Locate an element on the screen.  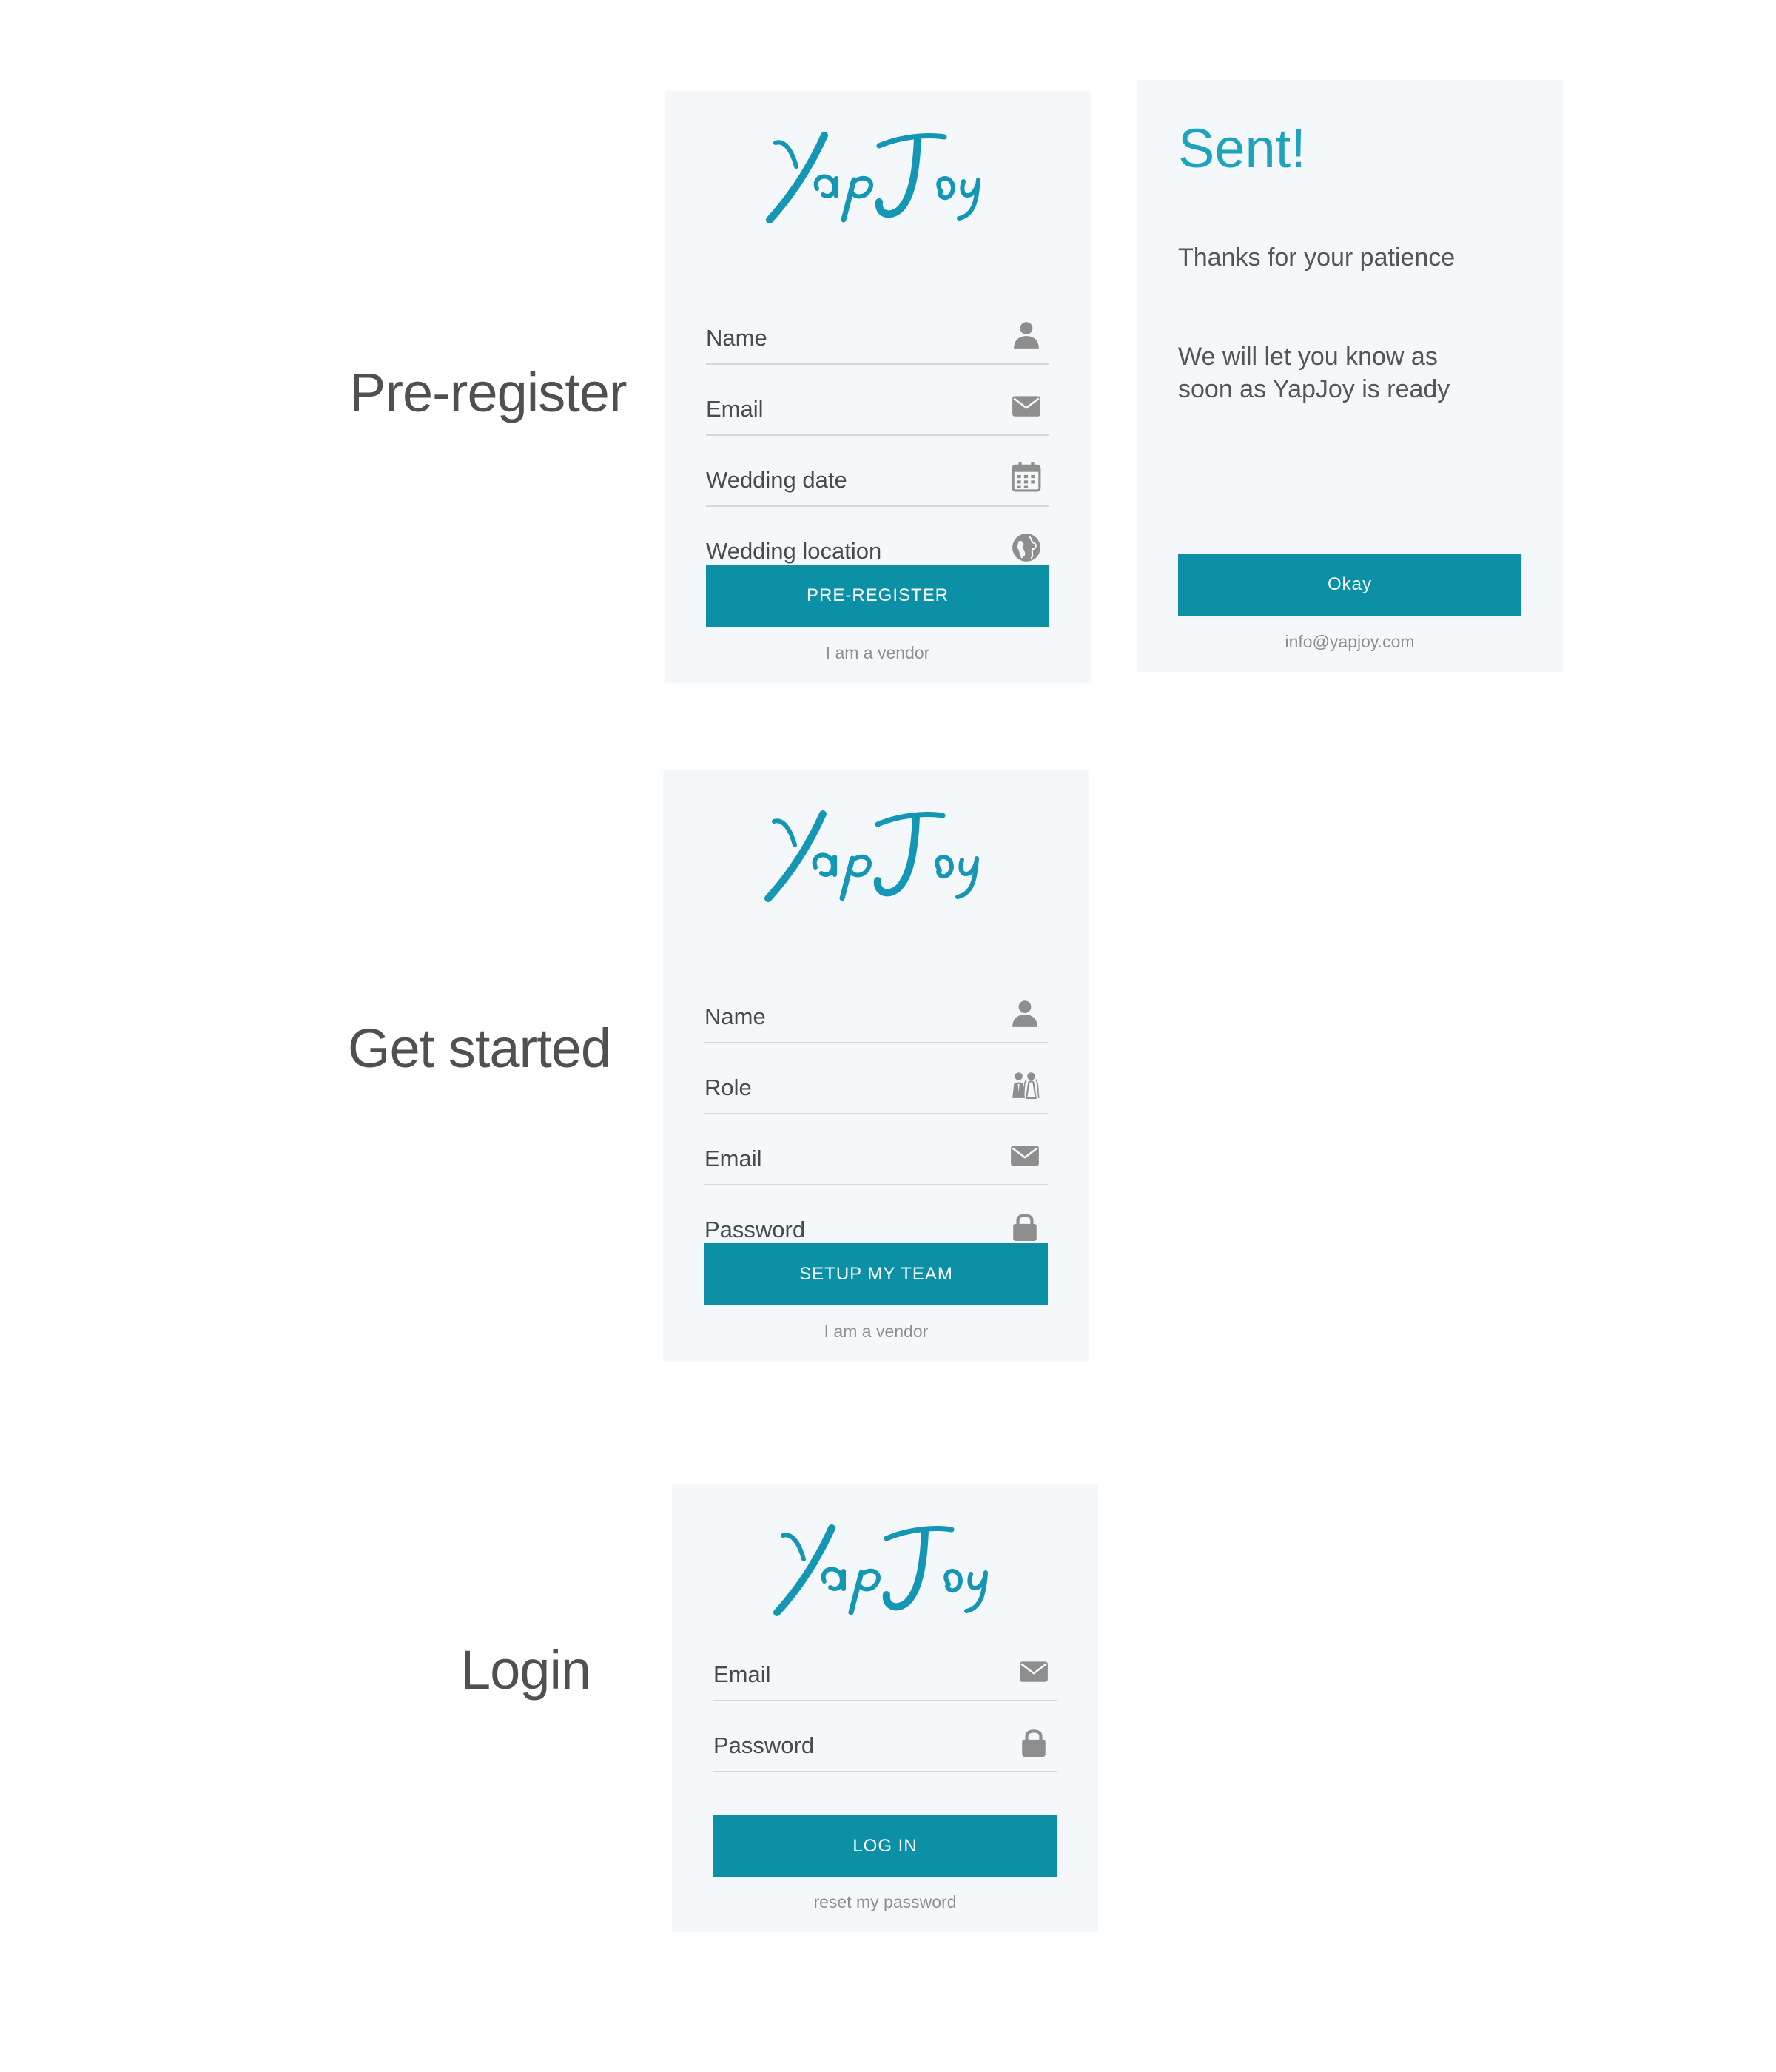
section-label-preregister: Pre-register is located at coordinates (488, 392).